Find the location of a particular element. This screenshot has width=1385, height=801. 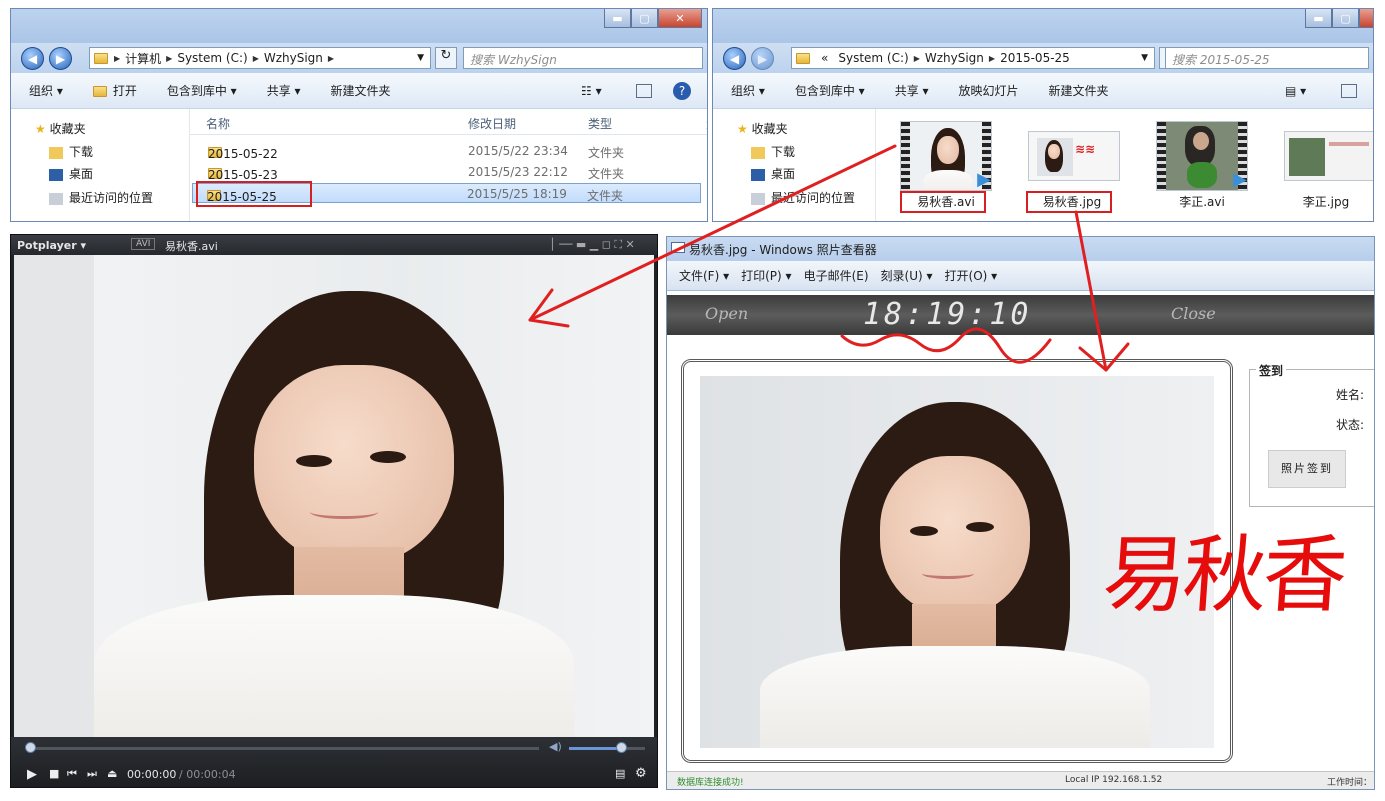

desktop-icon is located at coordinates (758, 174).